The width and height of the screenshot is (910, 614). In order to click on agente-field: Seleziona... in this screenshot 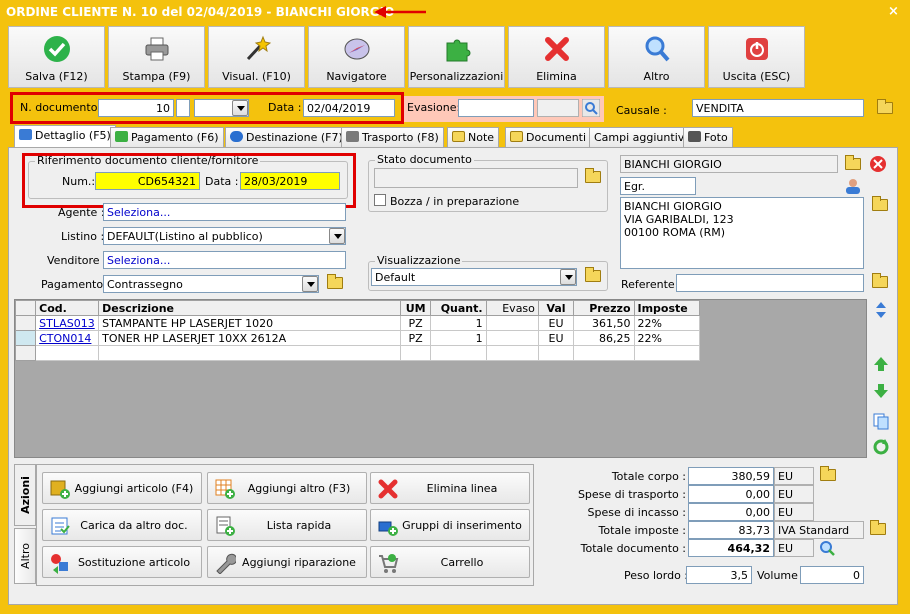, I will do `click(224, 212)`.